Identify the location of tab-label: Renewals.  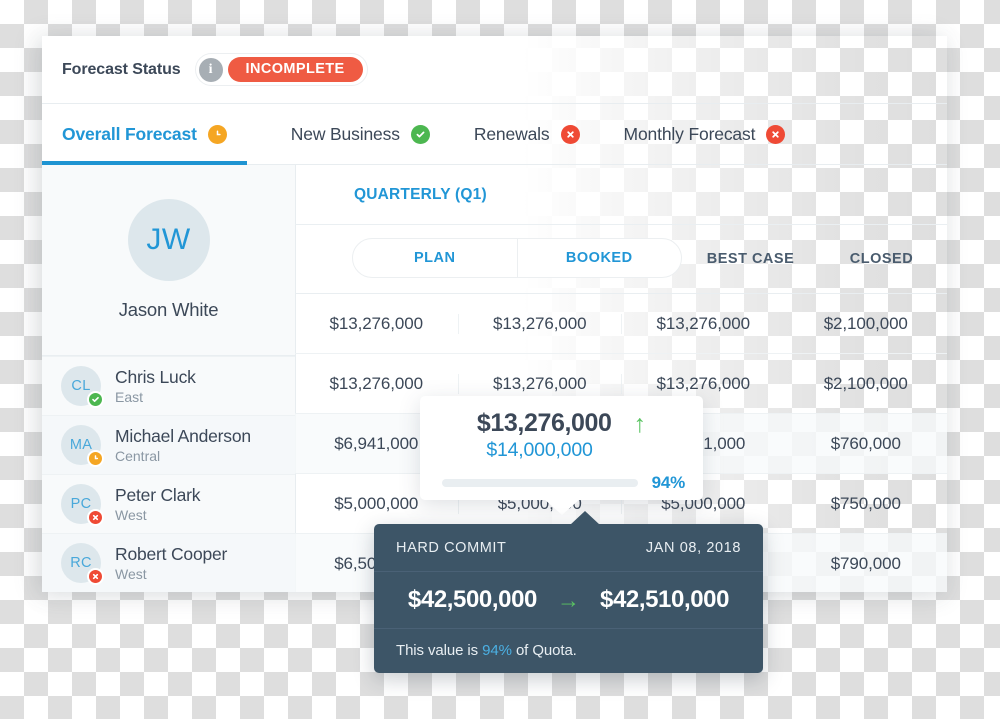
(511, 133).